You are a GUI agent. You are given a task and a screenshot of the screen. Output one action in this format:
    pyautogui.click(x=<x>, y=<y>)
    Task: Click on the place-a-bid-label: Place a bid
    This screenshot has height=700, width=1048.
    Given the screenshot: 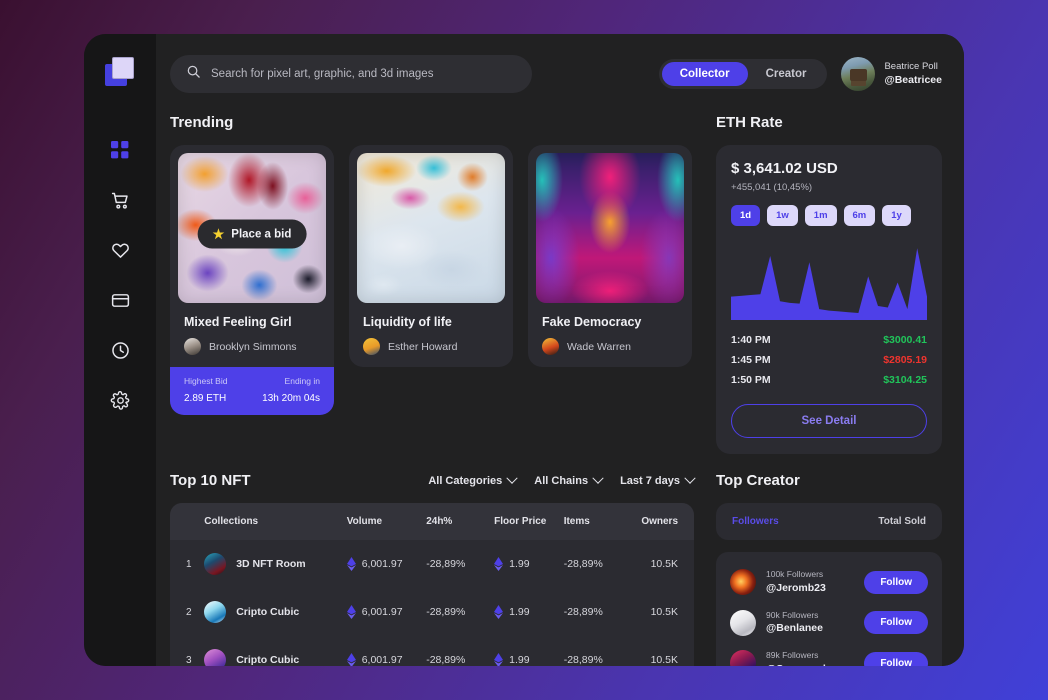 What is the action you would take?
    pyautogui.click(x=261, y=234)
    